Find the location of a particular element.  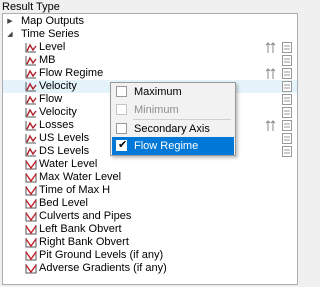

tree-item-label: DS Levels is located at coordinates (64, 151).